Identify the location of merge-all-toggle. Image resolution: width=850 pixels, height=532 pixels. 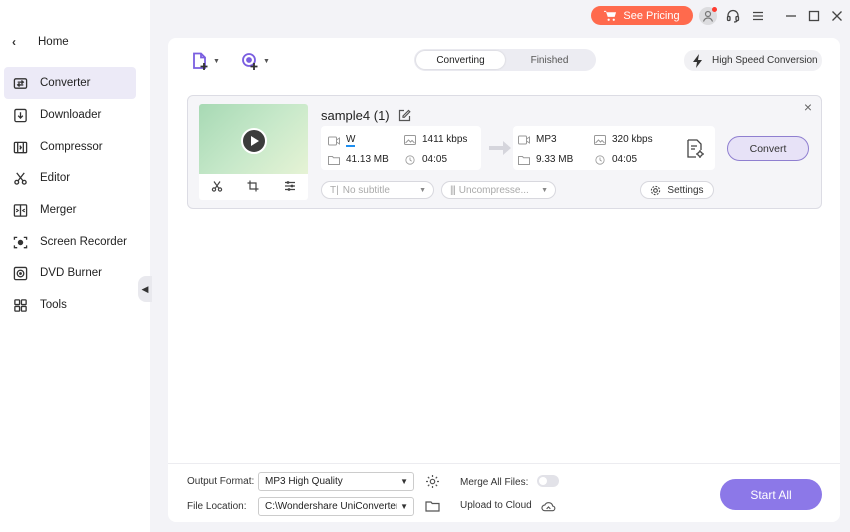
(548, 481).